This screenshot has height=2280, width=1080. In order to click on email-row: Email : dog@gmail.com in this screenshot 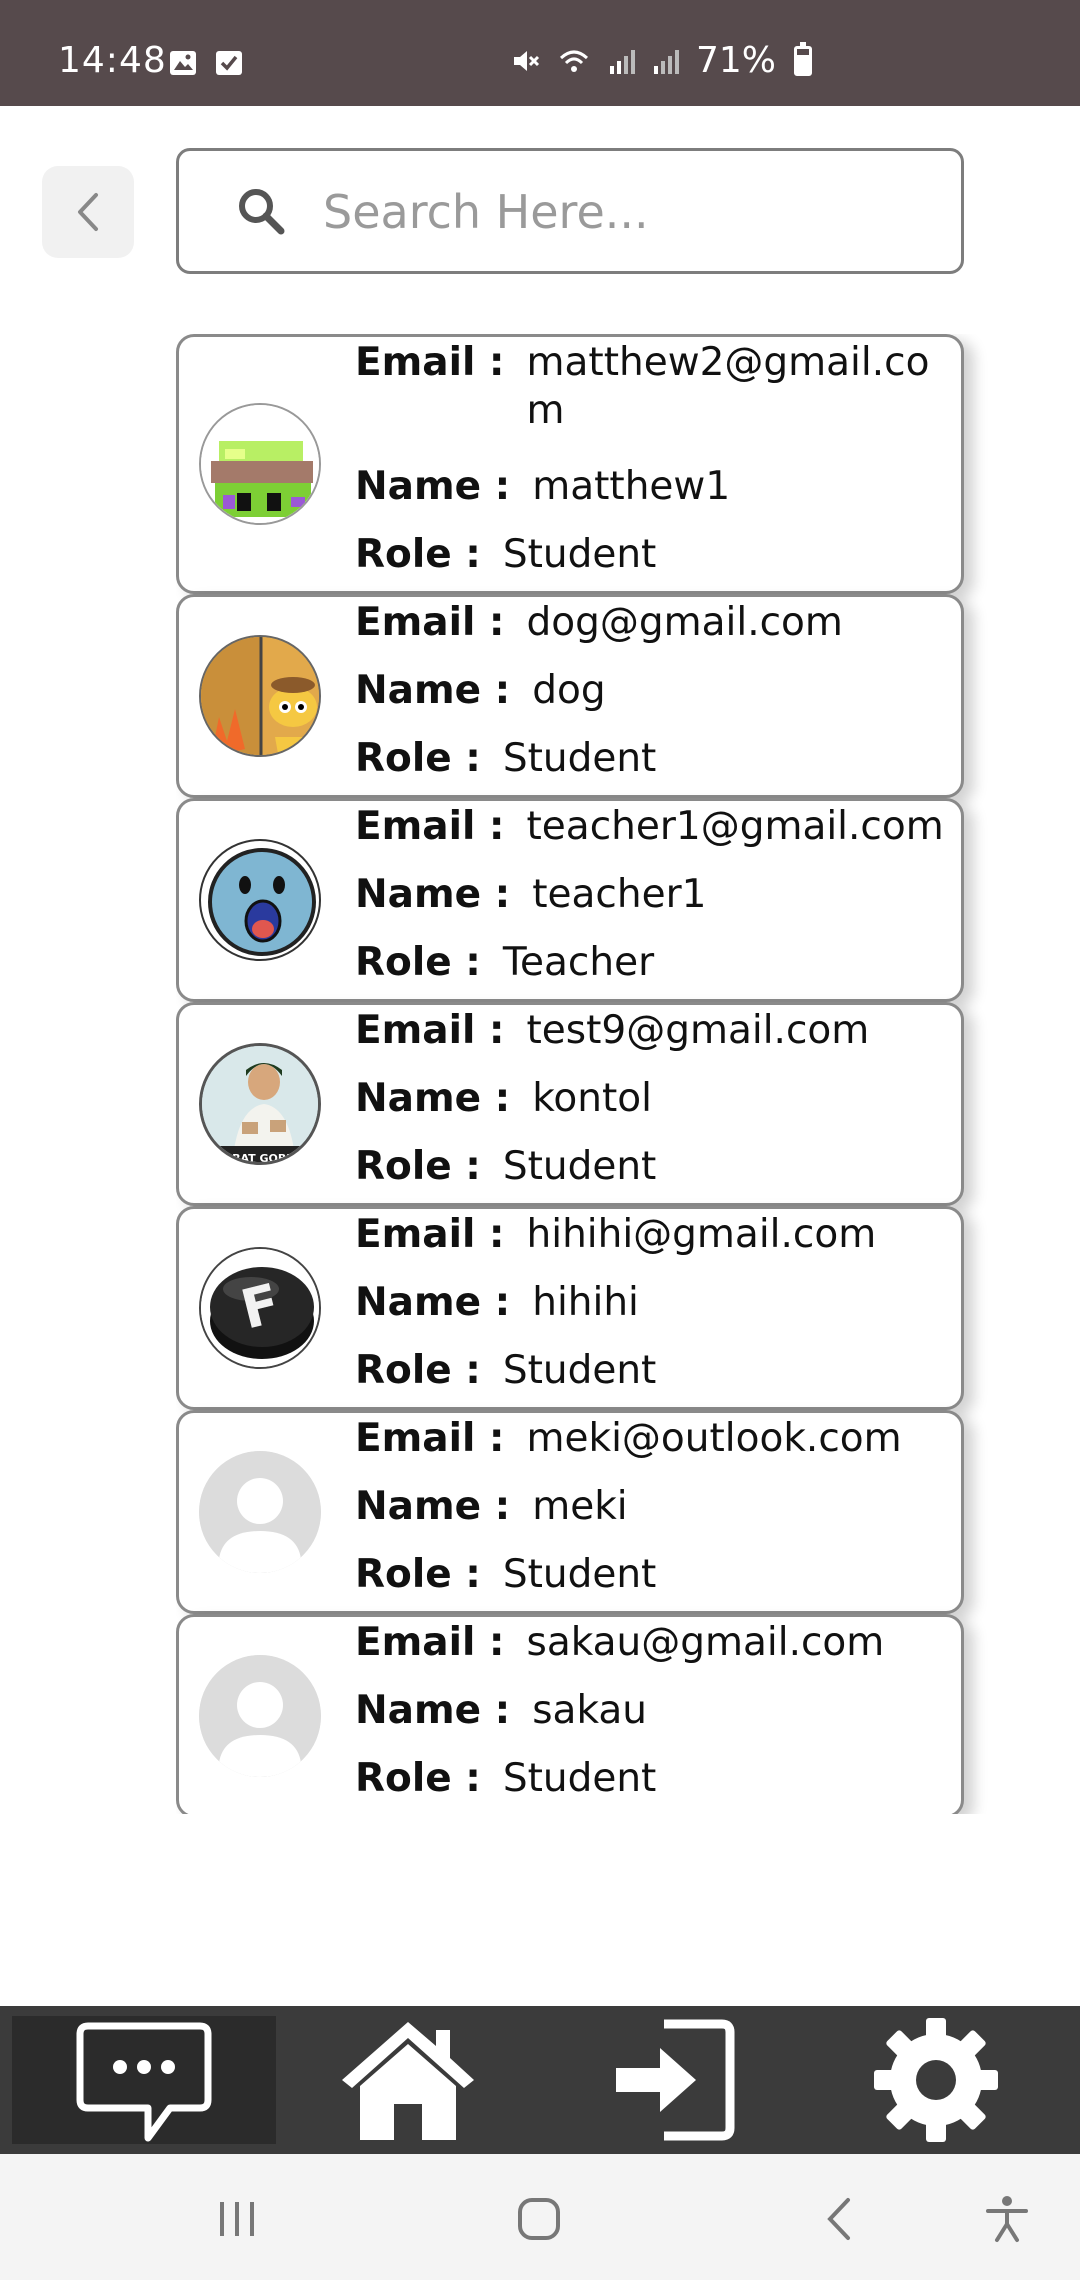, I will do `click(651, 633)`.